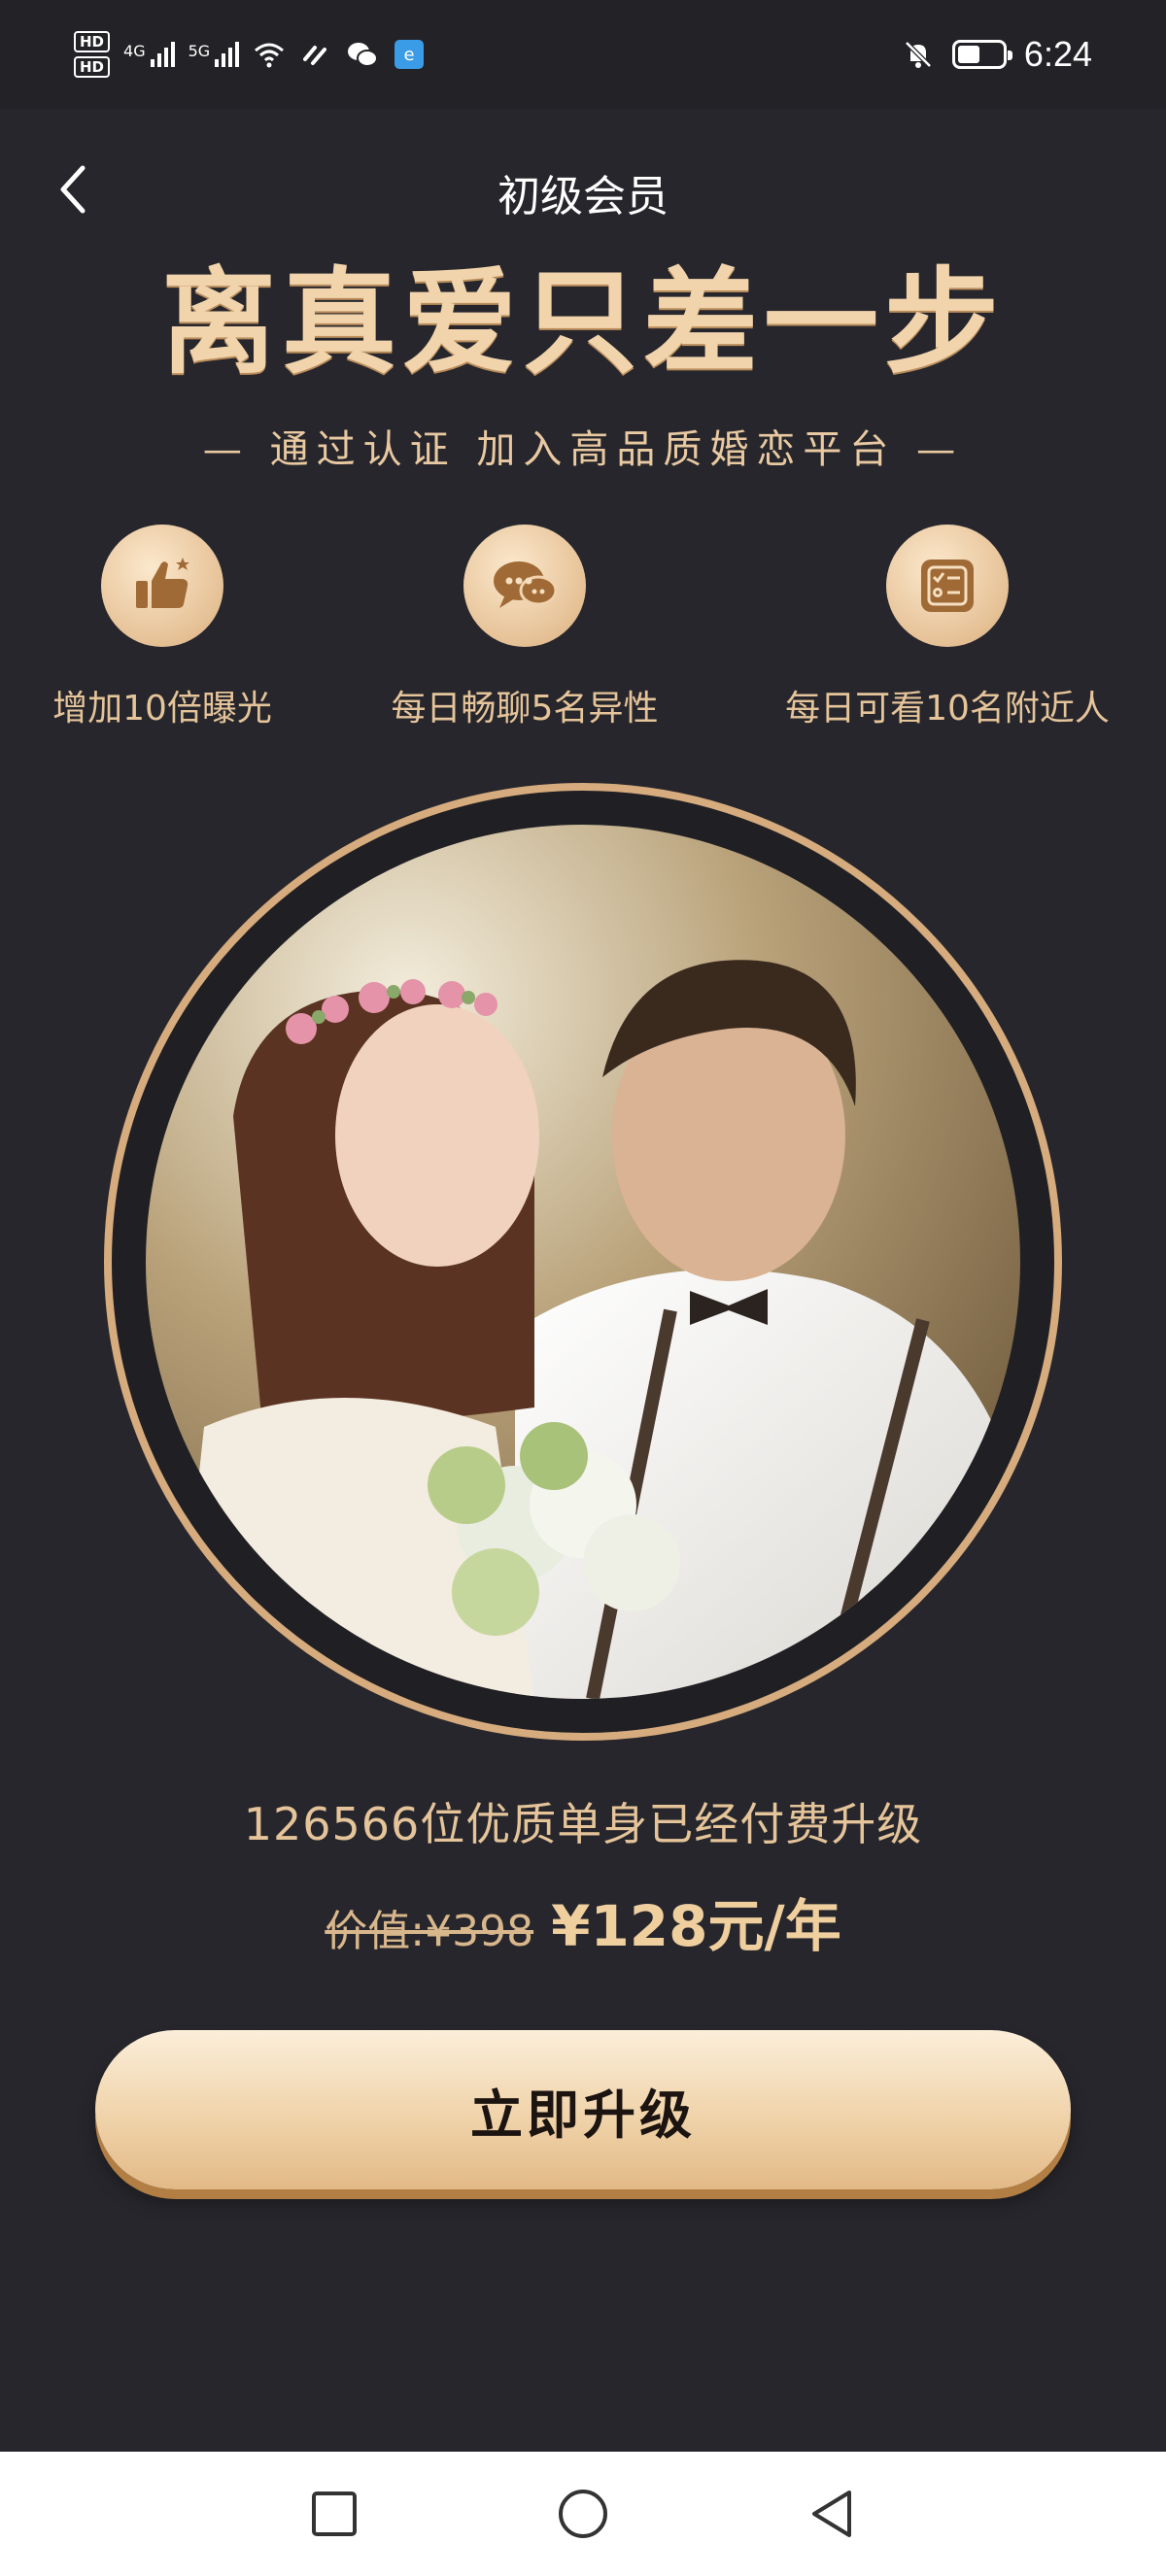  I want to click on current-price: ¥128元/年, so click(696, 1926).